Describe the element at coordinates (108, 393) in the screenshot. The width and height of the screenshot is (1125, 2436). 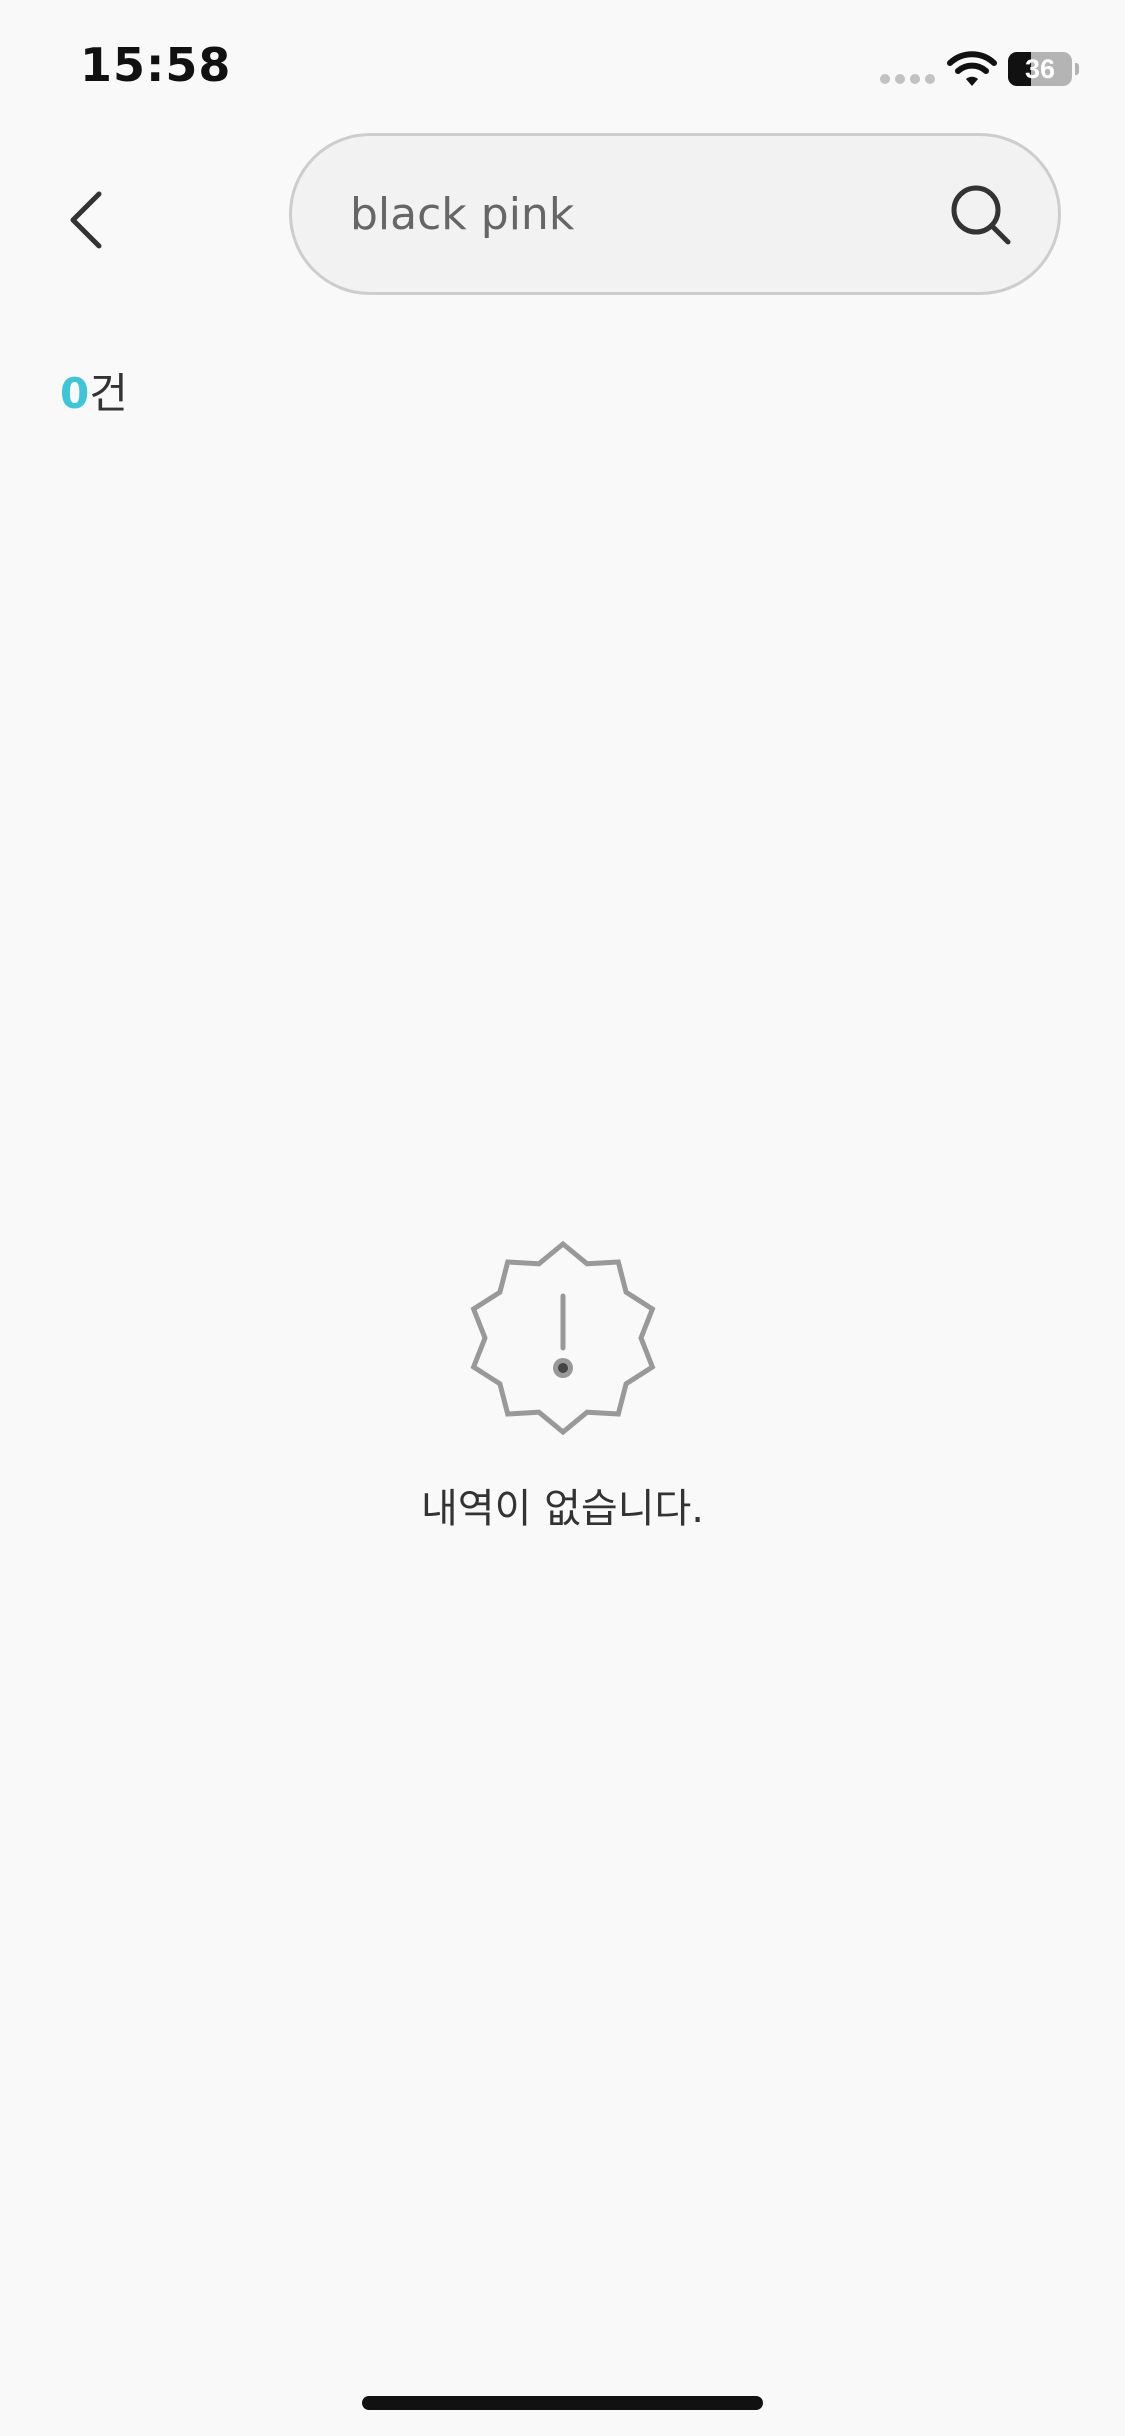
I see `result-count-suffix: 건` at that location.